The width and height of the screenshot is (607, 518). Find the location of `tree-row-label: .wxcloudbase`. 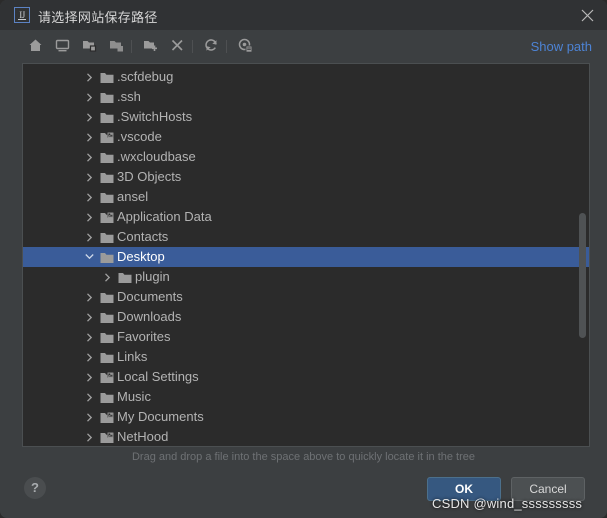

tree-row-label: .wxcloudbase is located at coordinates (156, 156).